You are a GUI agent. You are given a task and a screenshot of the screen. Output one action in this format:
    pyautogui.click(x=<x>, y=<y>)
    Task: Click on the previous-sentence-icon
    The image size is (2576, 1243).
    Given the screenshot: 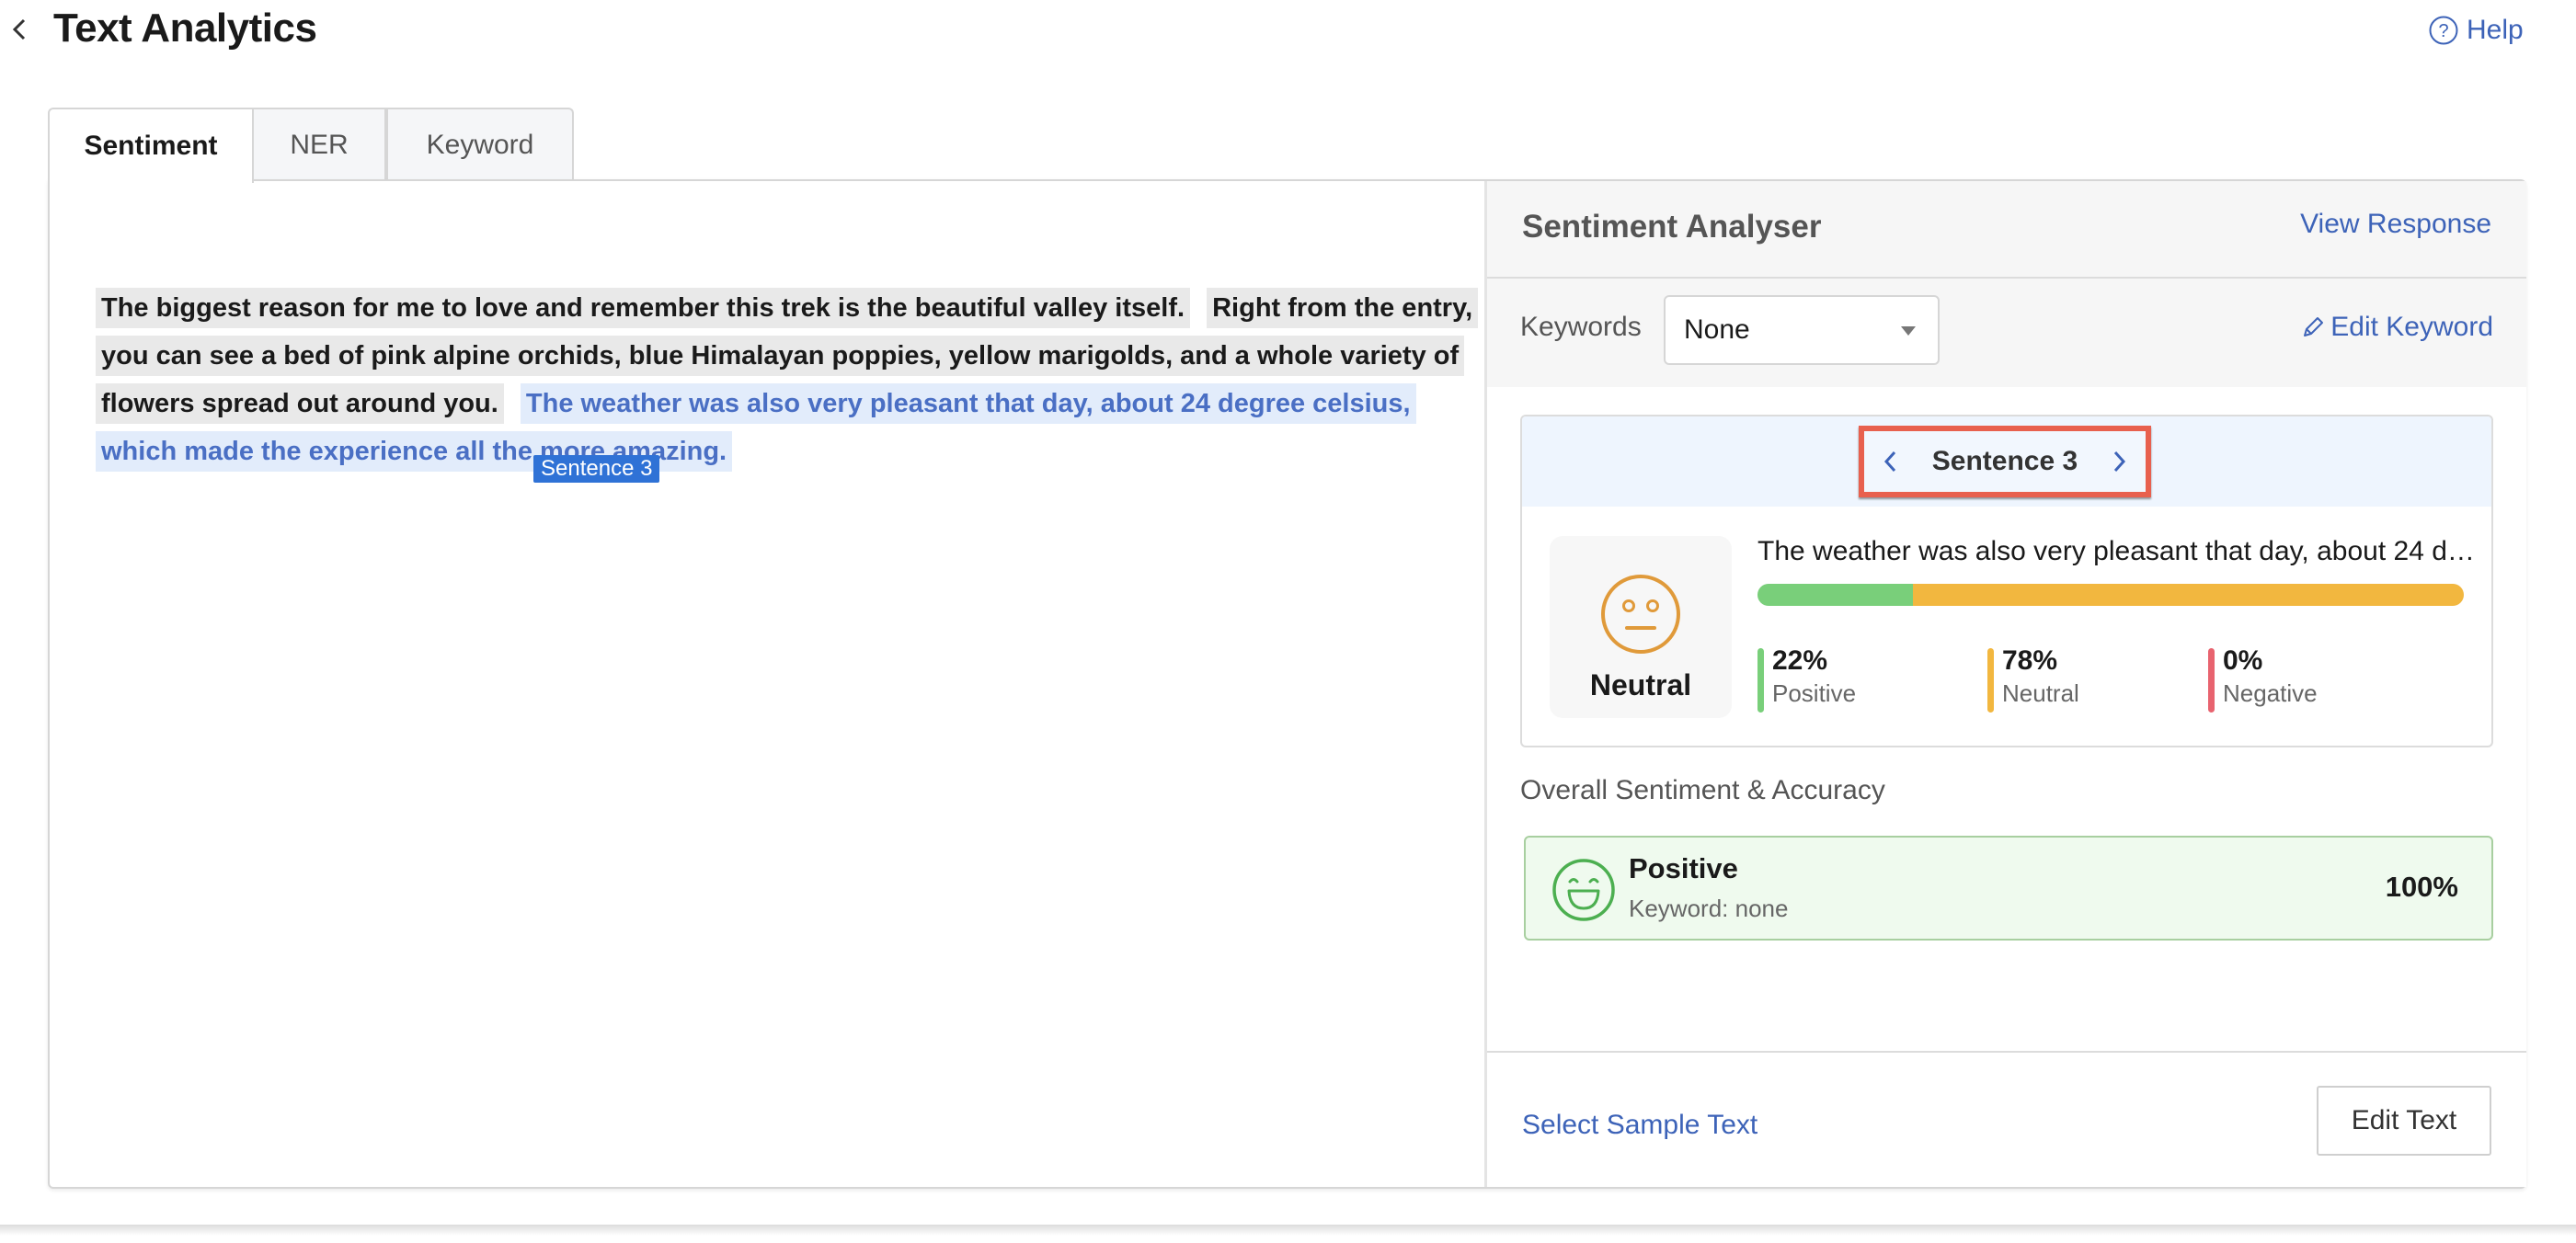 What is the action you would take?
    pyautogui.click(x=1891, y=461)
    